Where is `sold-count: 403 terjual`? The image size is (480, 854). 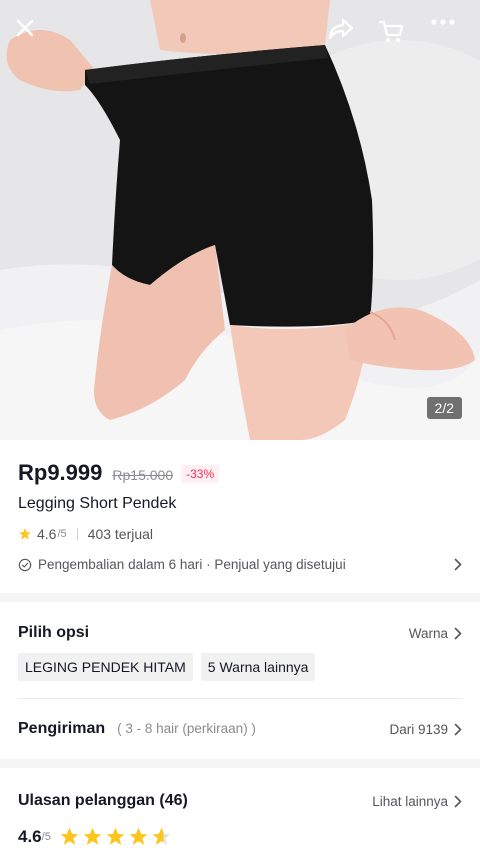
sold-count: 403 terjual is located at coordinates (120, 534).